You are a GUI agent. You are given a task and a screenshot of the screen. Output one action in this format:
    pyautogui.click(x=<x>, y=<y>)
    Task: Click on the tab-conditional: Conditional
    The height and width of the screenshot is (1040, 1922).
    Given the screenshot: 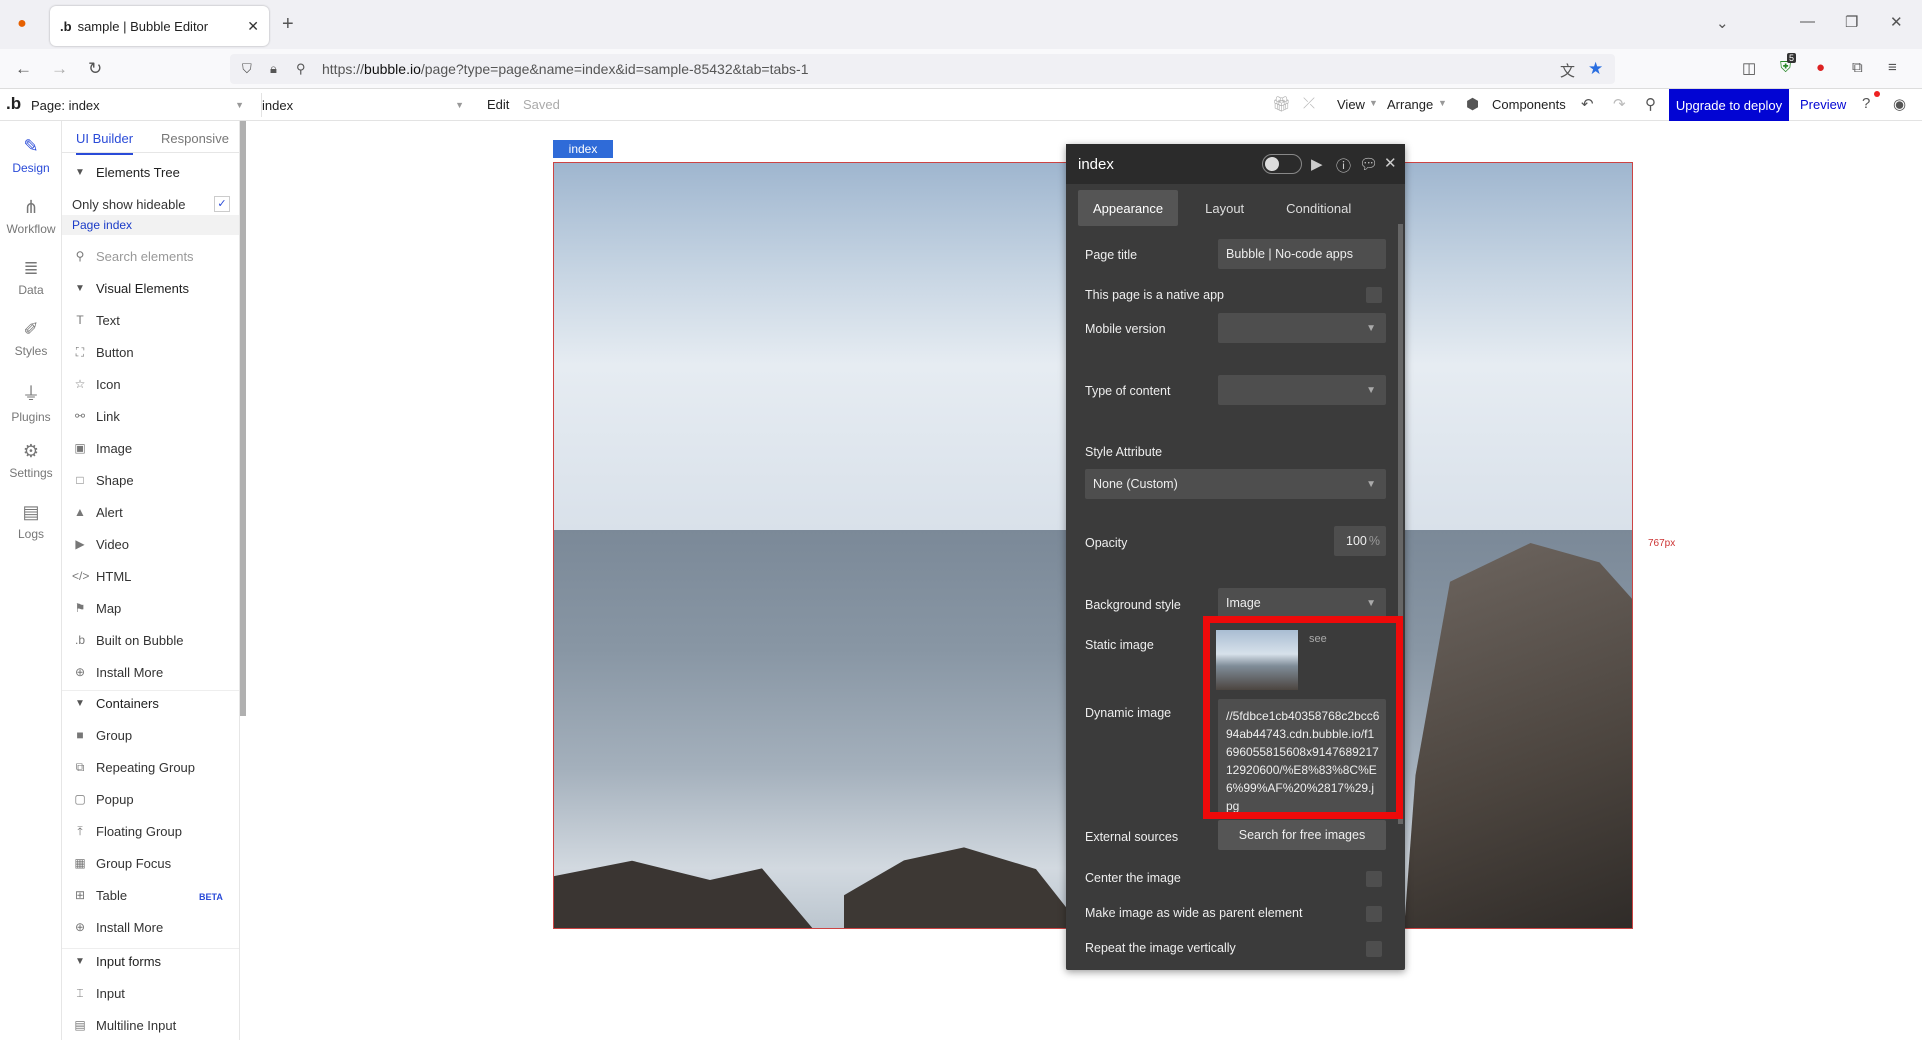 What is the action you would take?
    pyautogui.click(x=1318, y=208)
    